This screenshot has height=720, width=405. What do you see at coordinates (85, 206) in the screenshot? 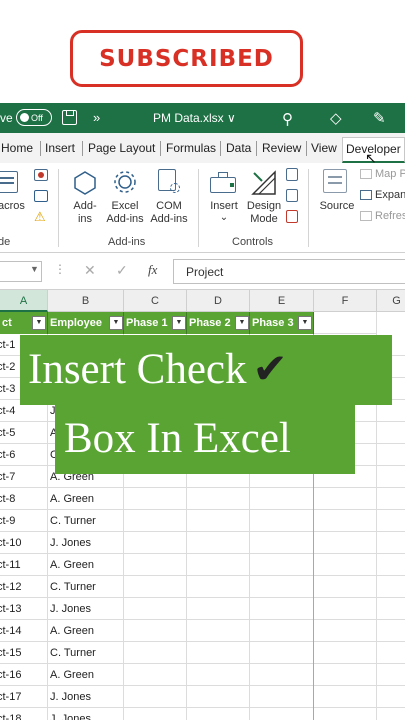
I see `add-ins-button-label-1: Add-` at bounding box center [85, 206].